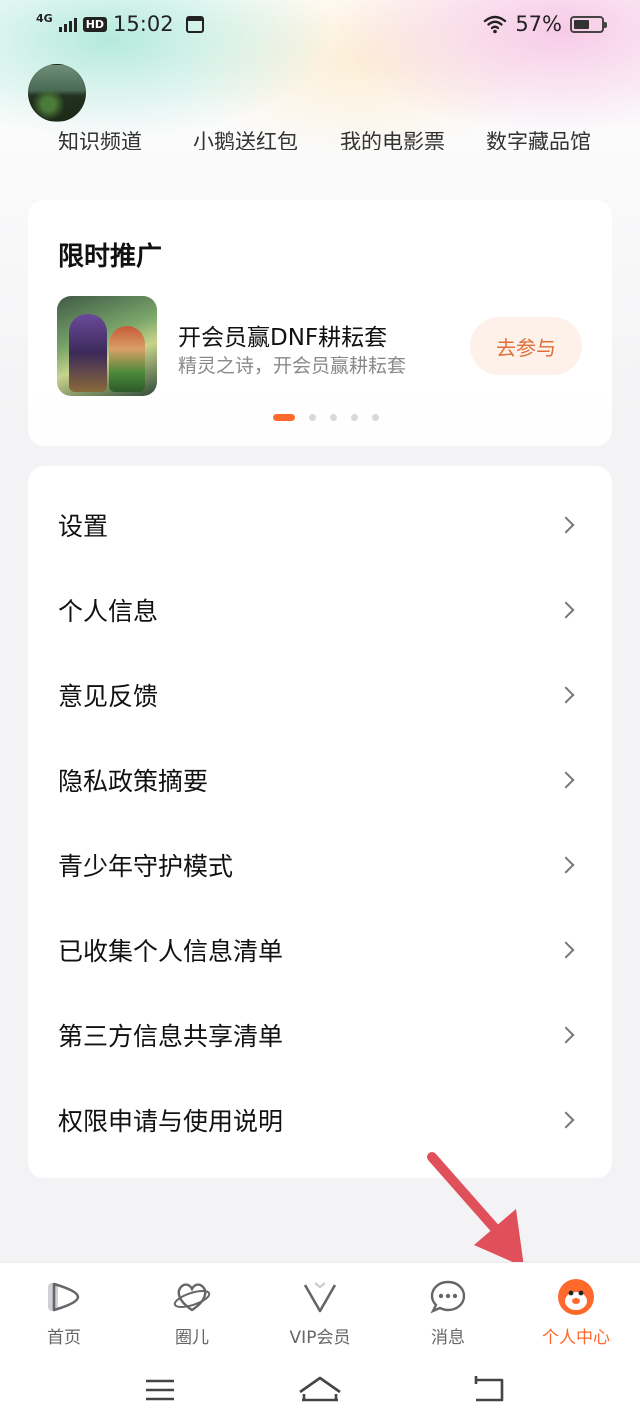 This screenshot has height=1427, width=640. What do you see at coordinates (475, 1209) in the screenshot?
I see `annotation-arrow` at bounding box center [475, 1209].